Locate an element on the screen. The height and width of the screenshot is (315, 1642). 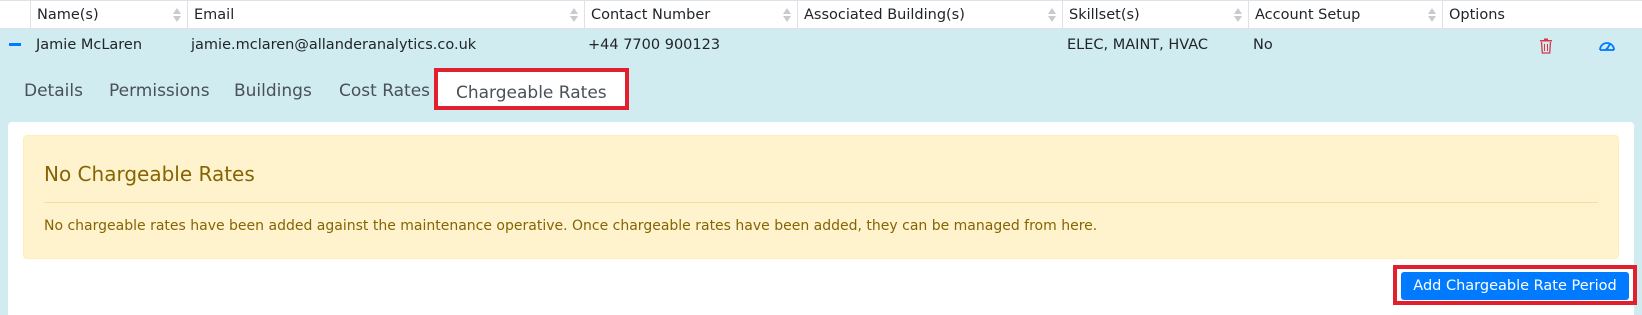
column-header-account-label: Account Setup is located at coordinates (1308, 15).